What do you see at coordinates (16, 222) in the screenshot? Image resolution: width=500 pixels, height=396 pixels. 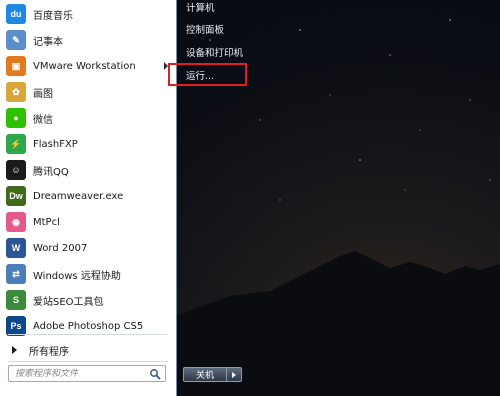 I see `mtpcl-icon: ◉` at bounding box center [16, 222].